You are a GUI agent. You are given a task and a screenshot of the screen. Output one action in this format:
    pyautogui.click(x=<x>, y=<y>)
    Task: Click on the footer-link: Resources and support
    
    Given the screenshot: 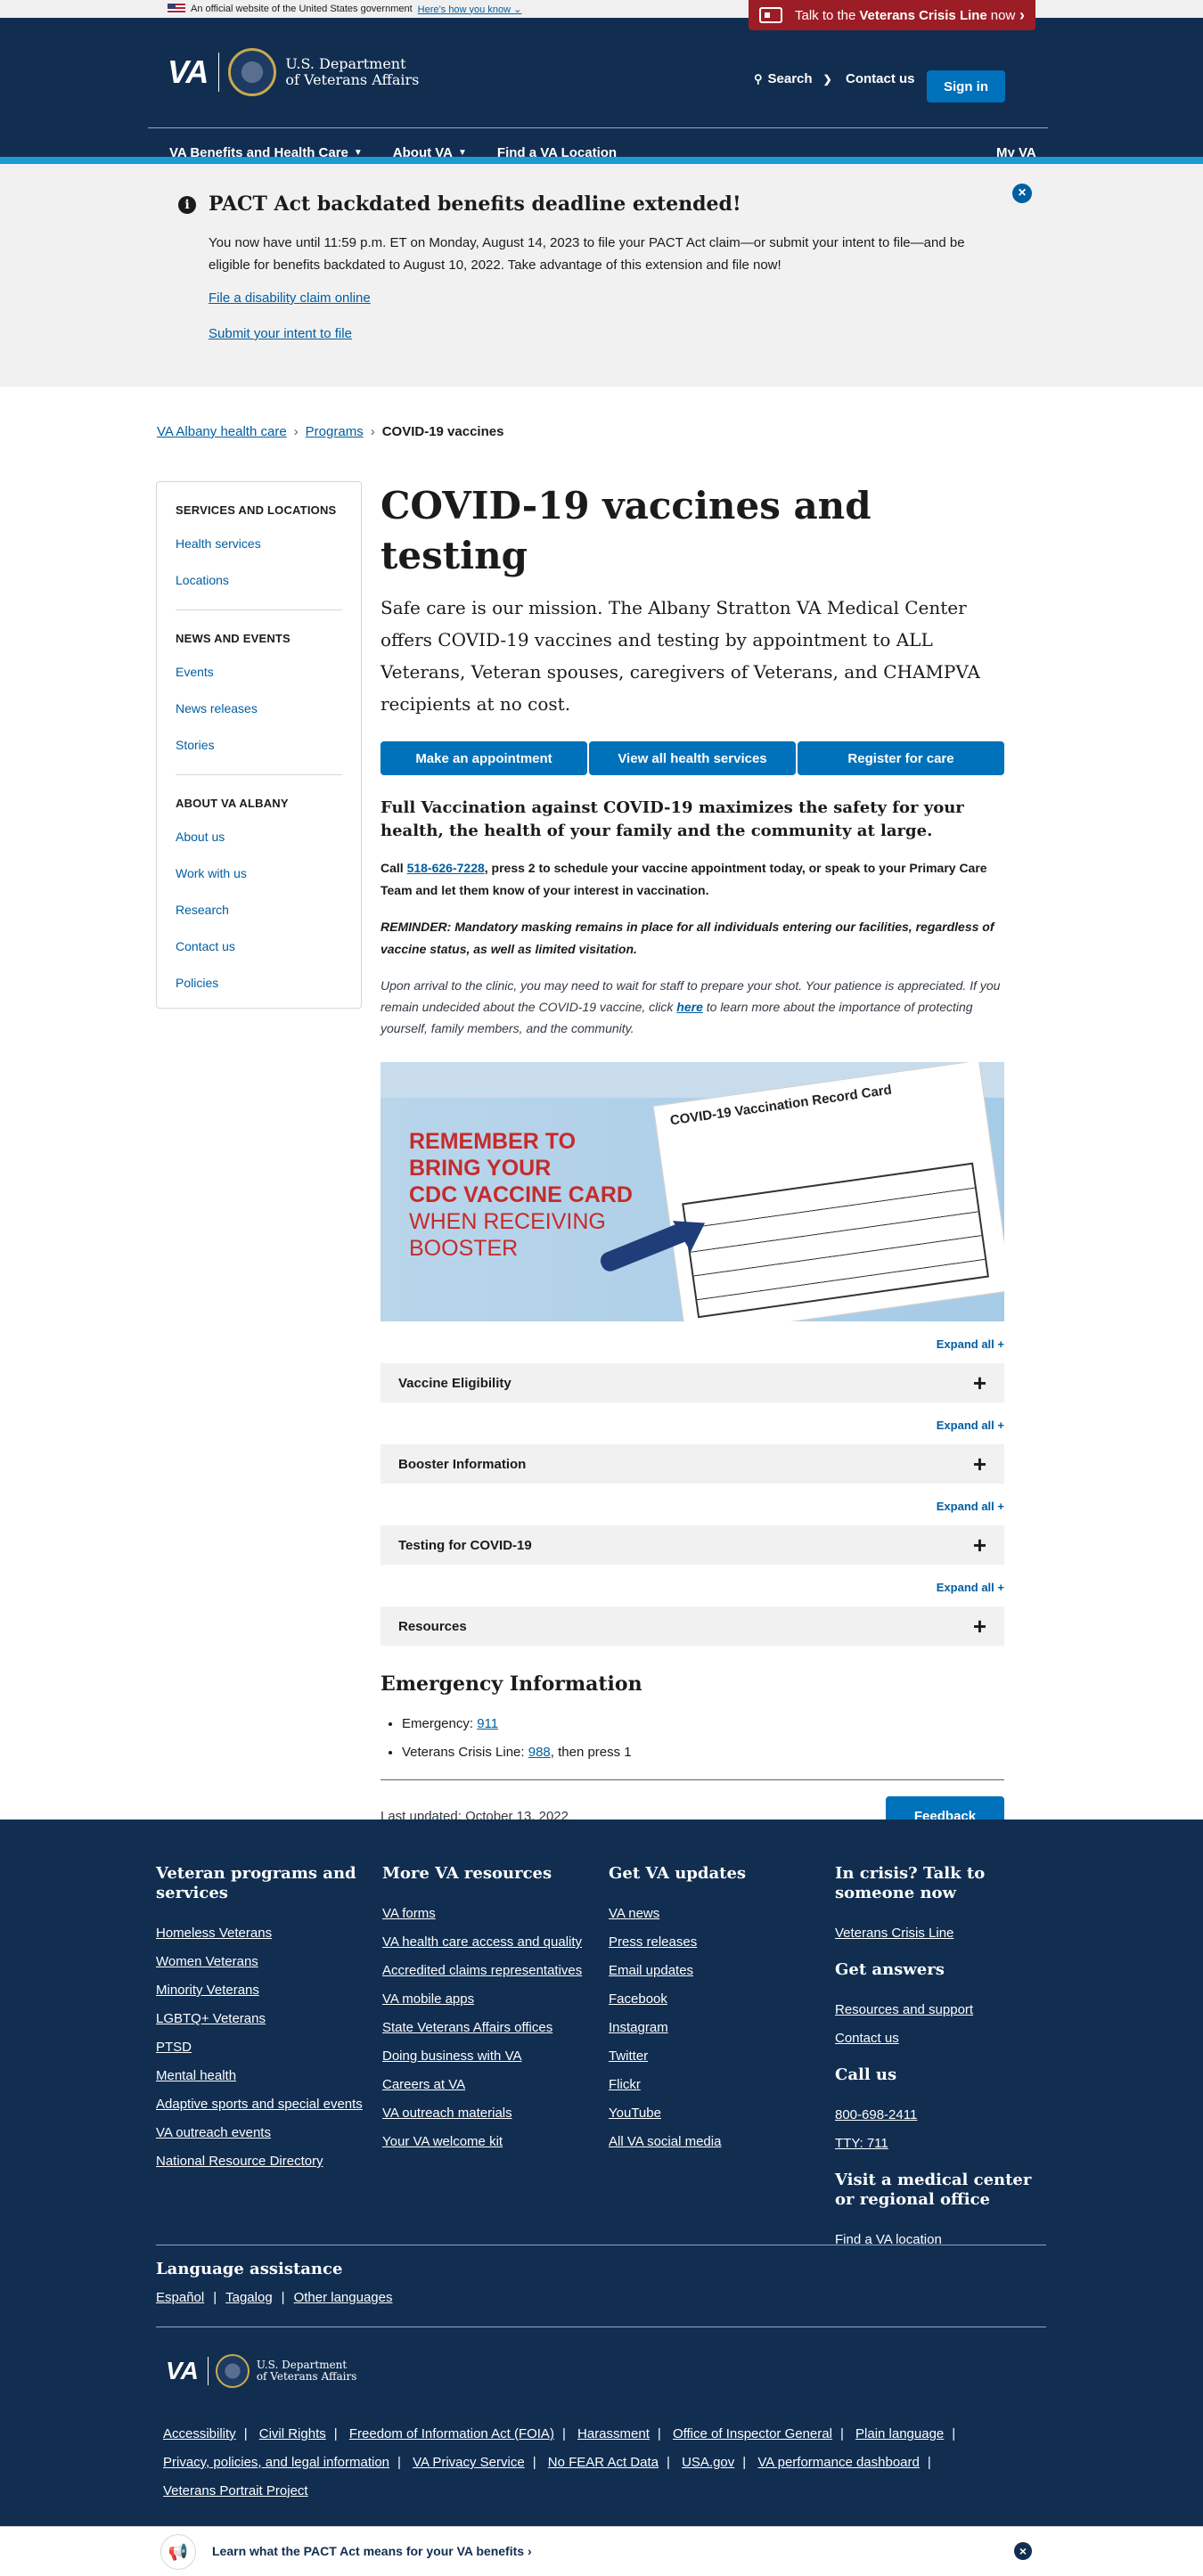 What is the action you would take?
    pyautogui.click(x=942, y=2010)
    